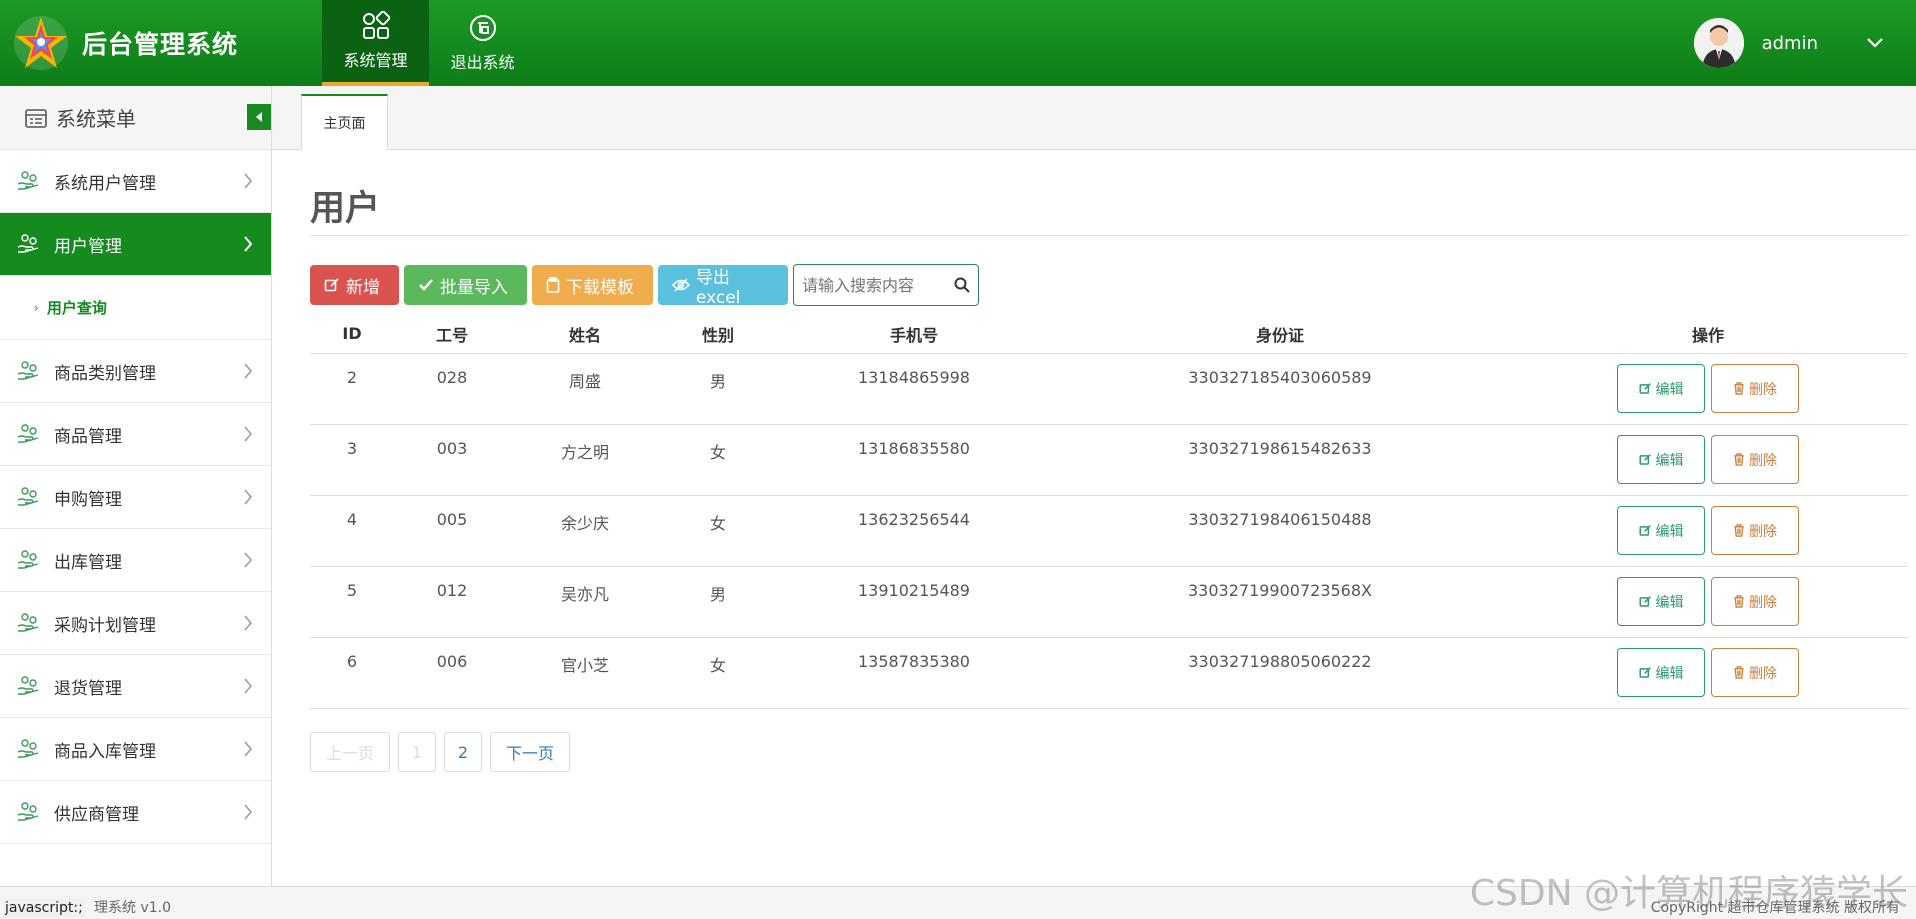  What do you see at coordinates (718, 287) in the screenshot?
I see `export-excel-label: 导出excel` at bounding box center [718, 287].